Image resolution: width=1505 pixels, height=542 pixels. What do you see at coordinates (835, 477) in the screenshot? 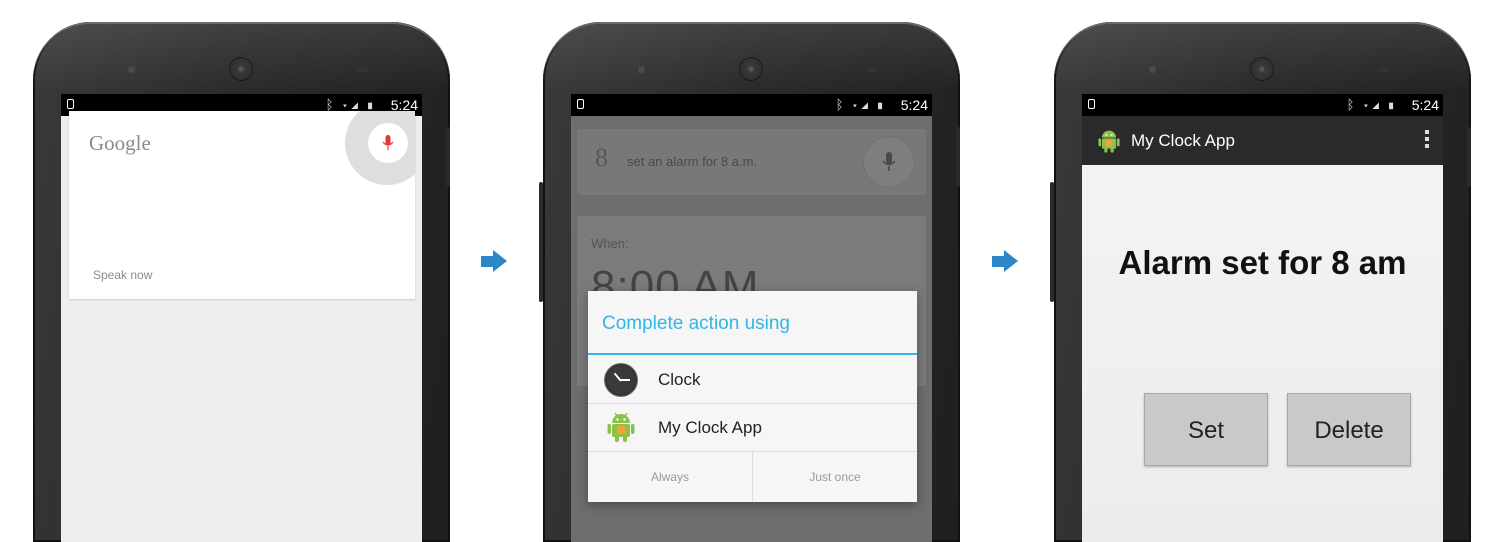
I see `just-once-button: Just once` at bounding box center [835, 477].